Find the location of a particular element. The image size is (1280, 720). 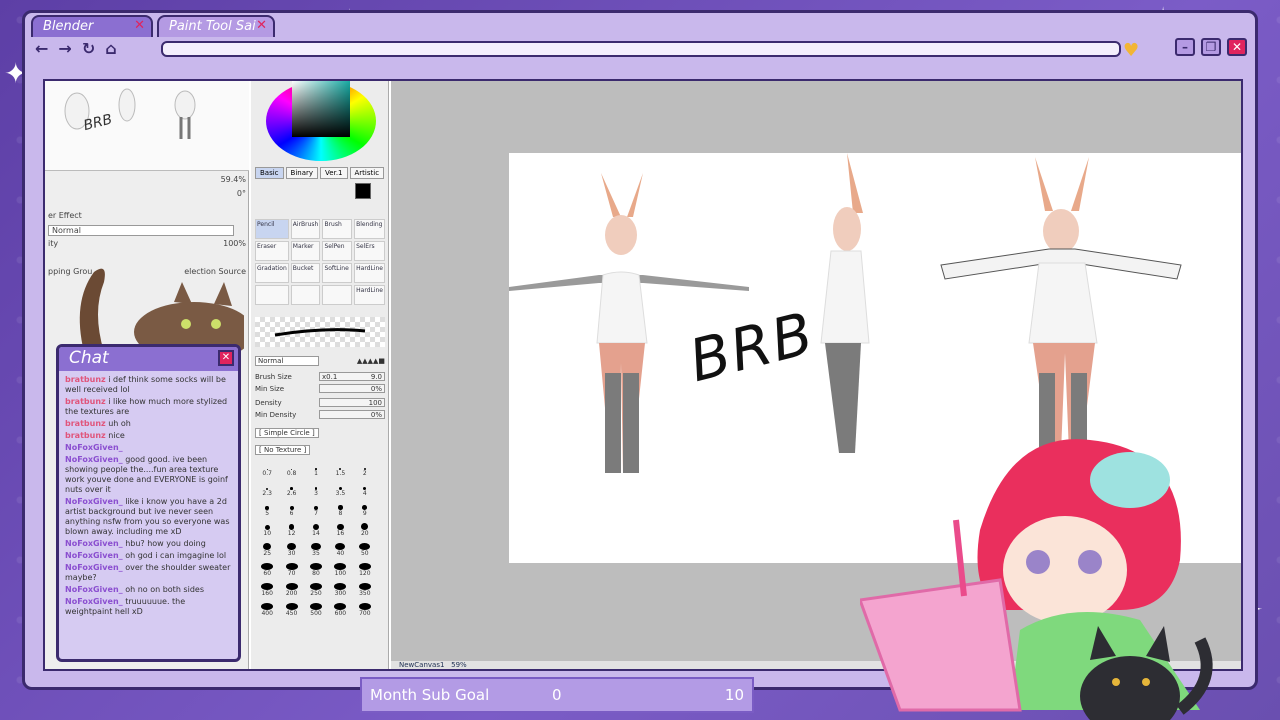

opacity-row: ity 100% is located at coordinates (147, 243).